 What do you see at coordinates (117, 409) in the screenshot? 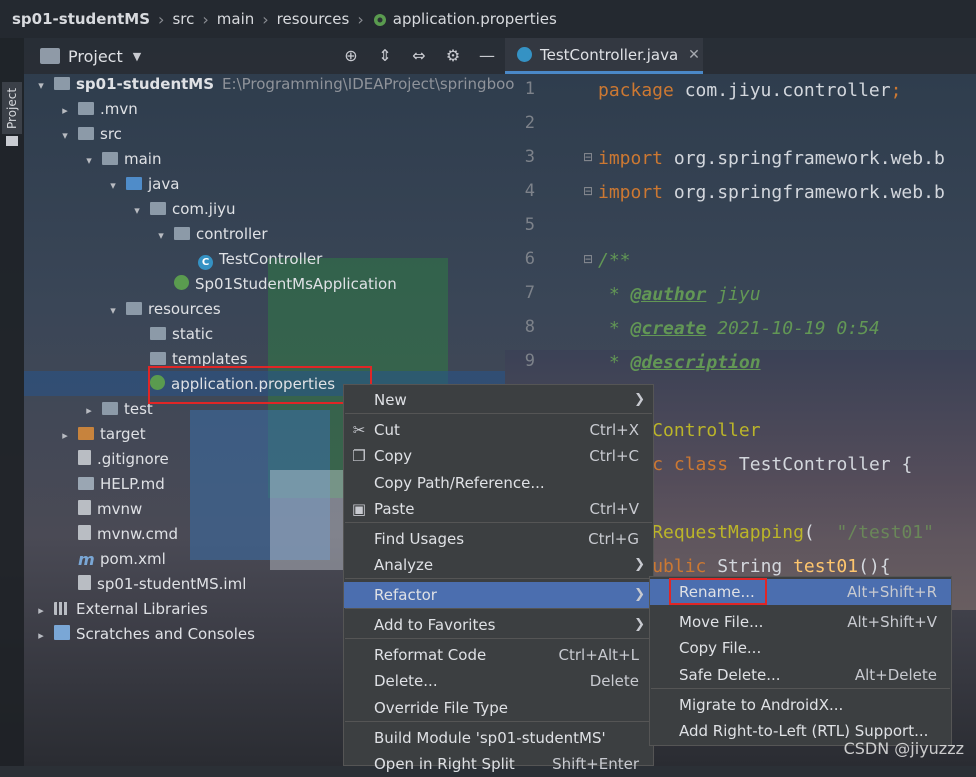
I see `tree-item: ▸ test` at bounding box center [117, 409].